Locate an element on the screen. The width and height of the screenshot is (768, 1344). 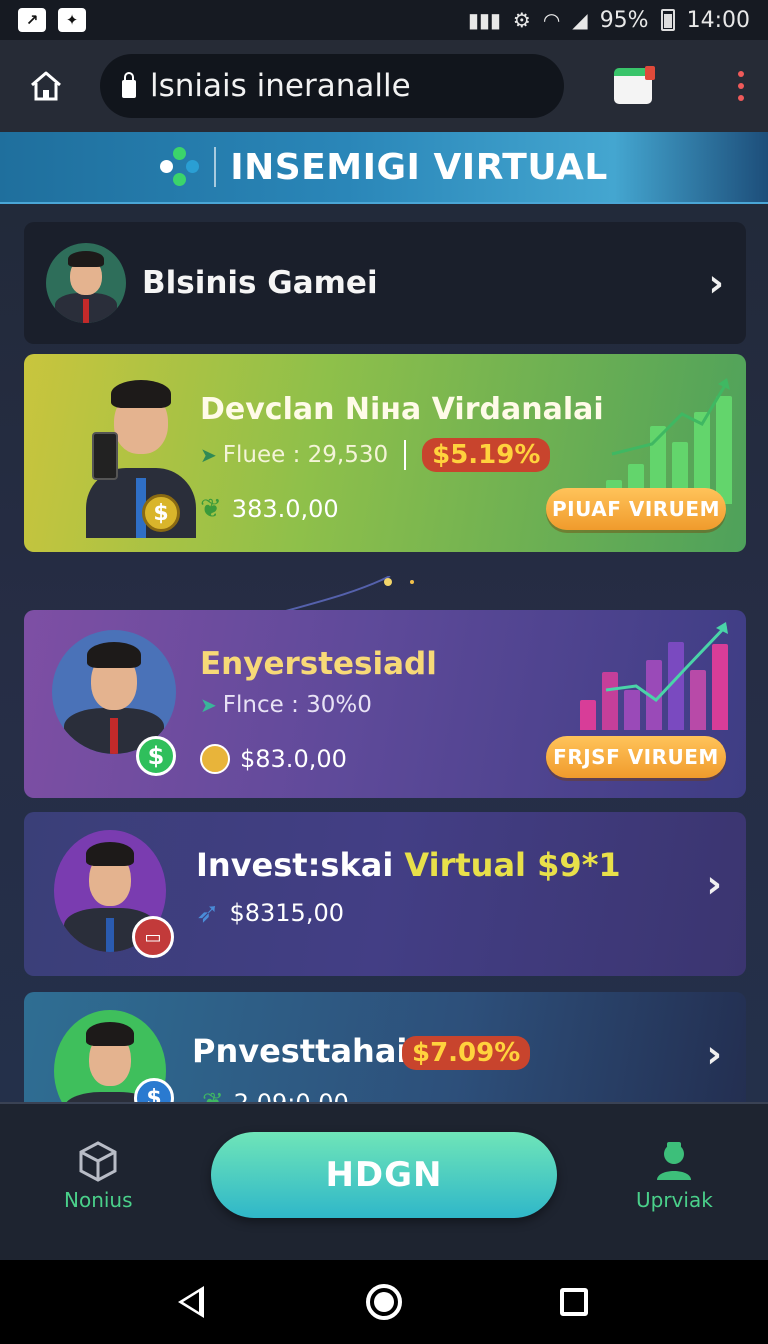
card-fluee-value: Fluee : 29,530 is located at coordinates (305, 455).